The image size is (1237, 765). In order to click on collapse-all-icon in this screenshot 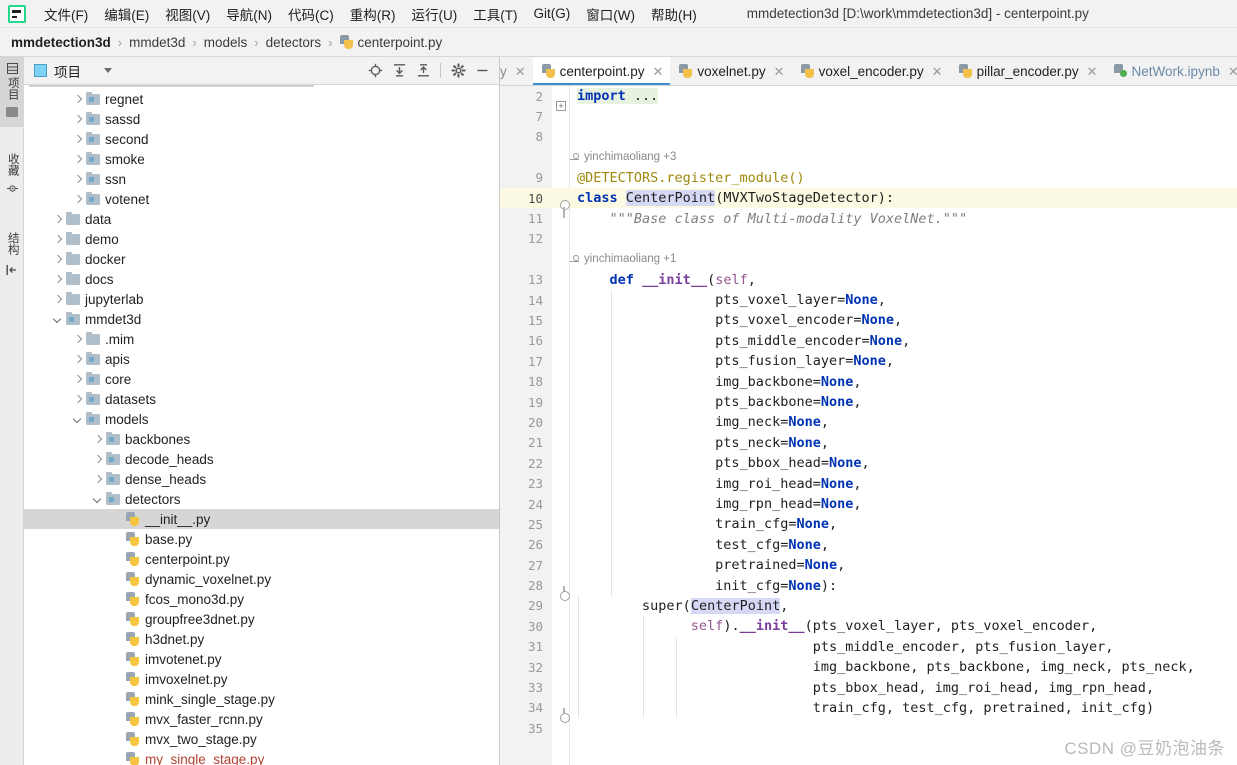, I will do `click(423, 71)`.